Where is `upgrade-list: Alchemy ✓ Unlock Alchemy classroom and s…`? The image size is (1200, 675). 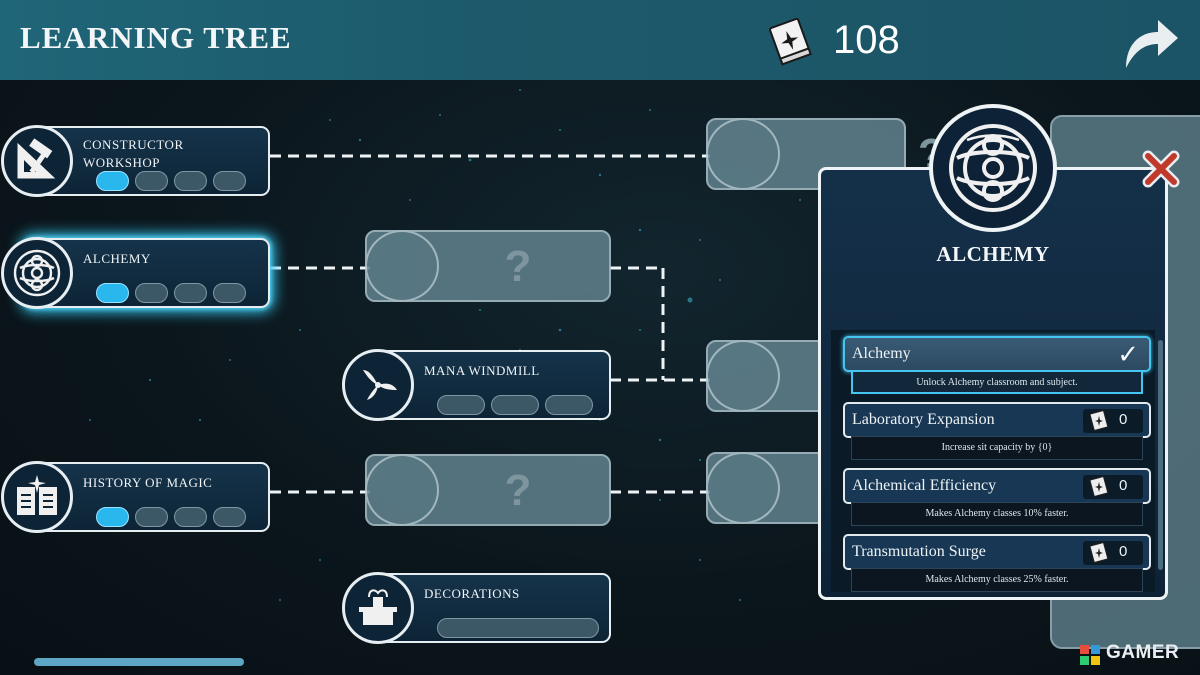
upgrade-list: Alchemy ✓ Unlock Alchemy classroom and s… is located at coordinates (993, 461).